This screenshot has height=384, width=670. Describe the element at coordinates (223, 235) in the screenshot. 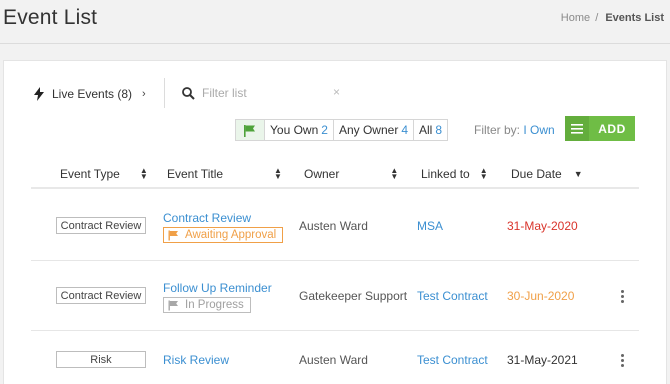

I see `status-badge: Awaiting Approval` at that location.